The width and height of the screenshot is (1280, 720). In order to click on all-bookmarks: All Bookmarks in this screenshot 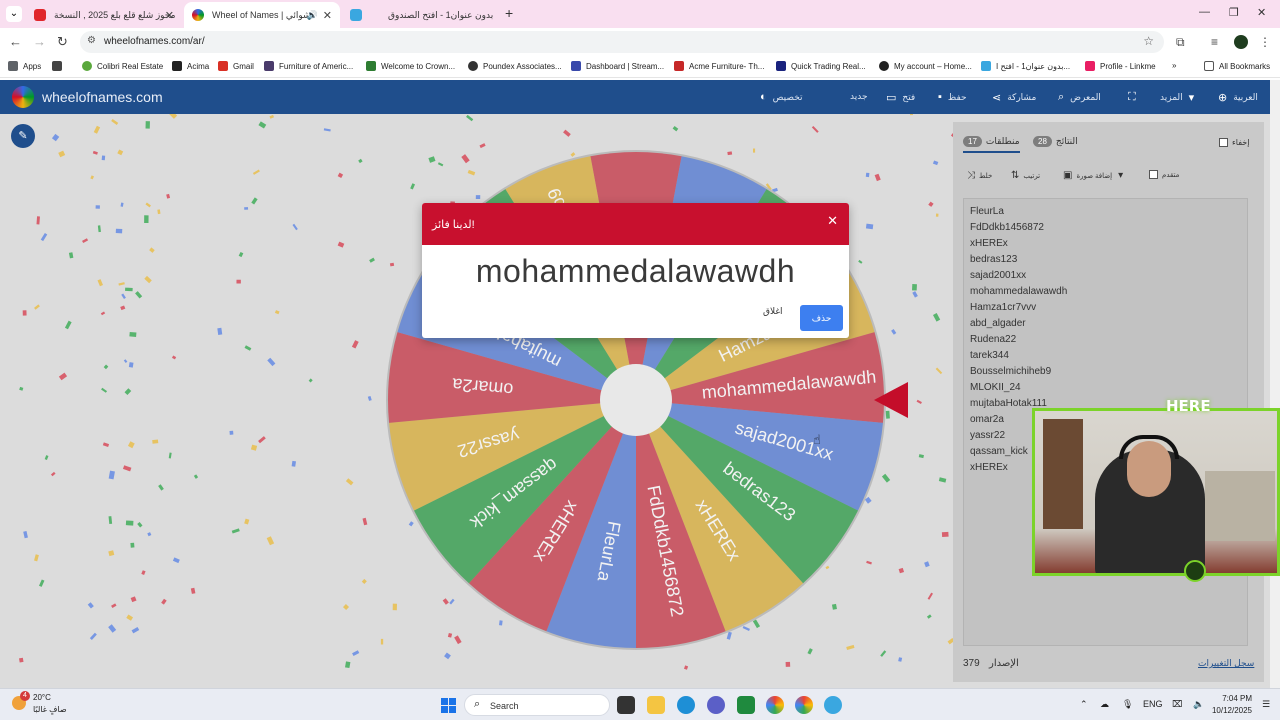, I will do `click(1237, 66)`.